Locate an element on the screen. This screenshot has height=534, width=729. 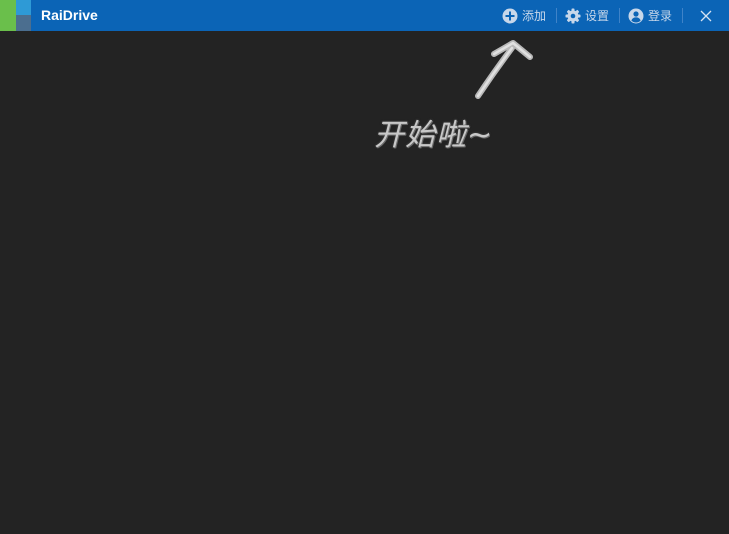
login-button: 登录 is located at coordinates (650, 15).